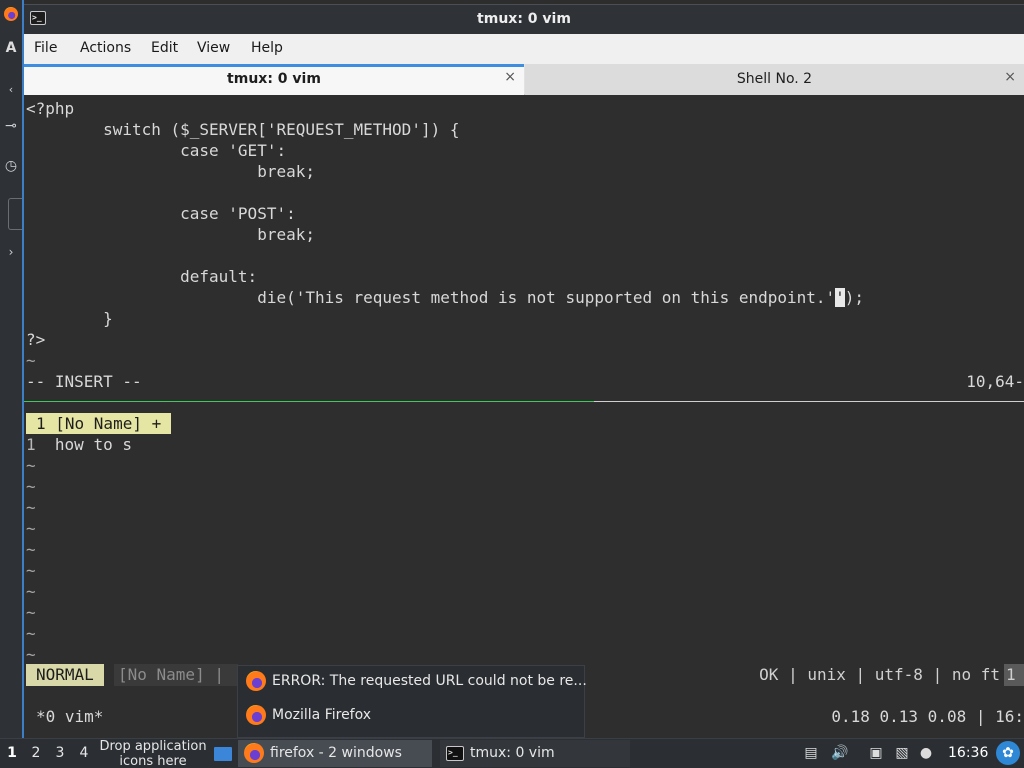 The height and width of the screenshot is (768, 1024). I want to click on popup-window-title: Mozilla Firefox, so click(322, 715).